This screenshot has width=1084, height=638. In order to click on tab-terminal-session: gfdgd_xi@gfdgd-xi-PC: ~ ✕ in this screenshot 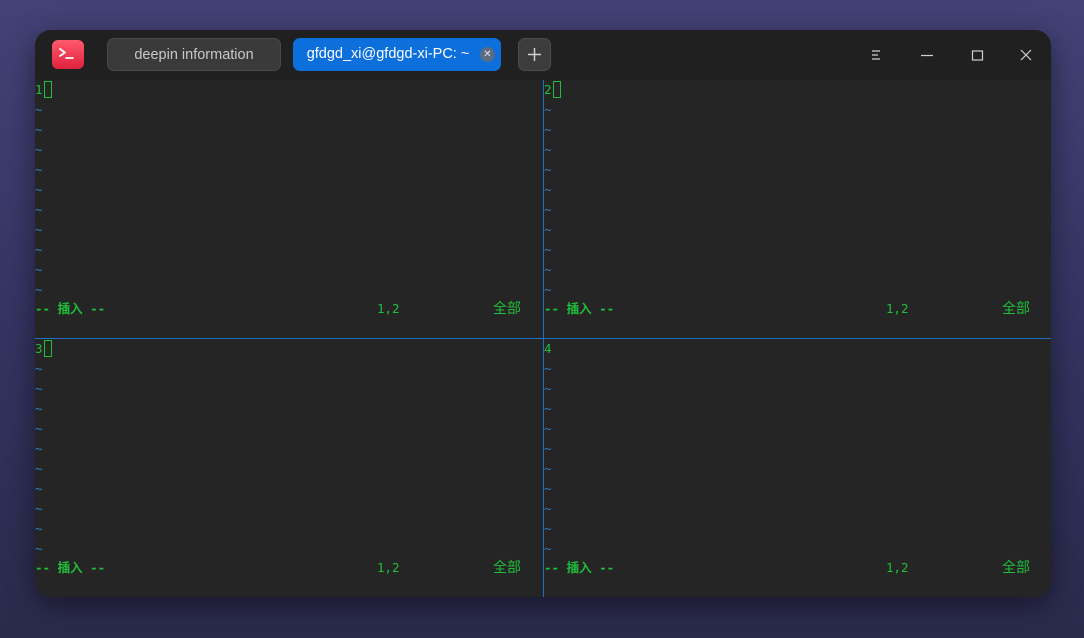, I will do `click(397, 54)`.